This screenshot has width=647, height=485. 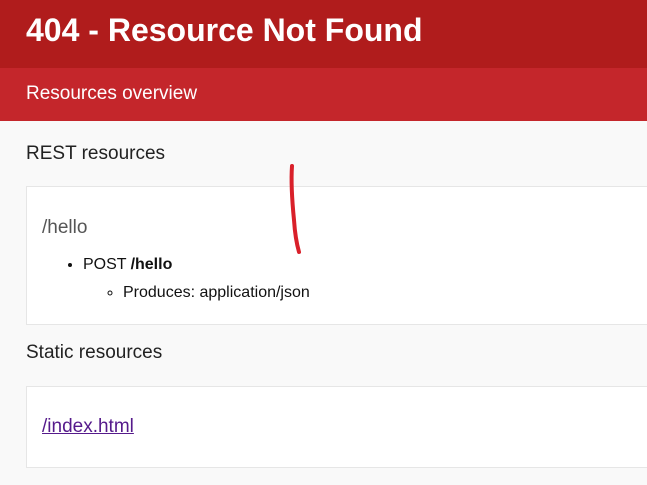 I want to click on page-header: 404 - Resource Not Found, so click(x=323, y=34).